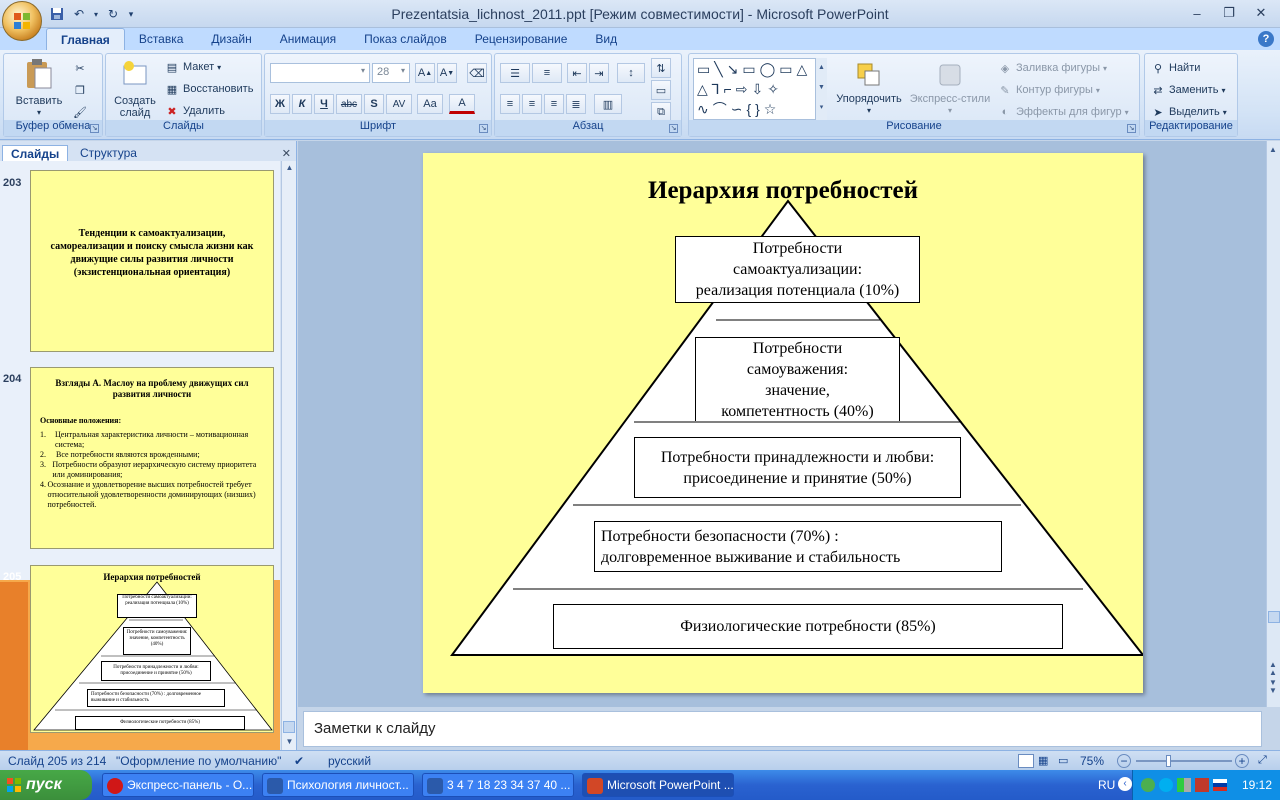 The height and width of the screenshot is (800, 1280). Describe the element at coordinates (1202, 785) in the screenshot. I see `antivirus-icon` at that location.